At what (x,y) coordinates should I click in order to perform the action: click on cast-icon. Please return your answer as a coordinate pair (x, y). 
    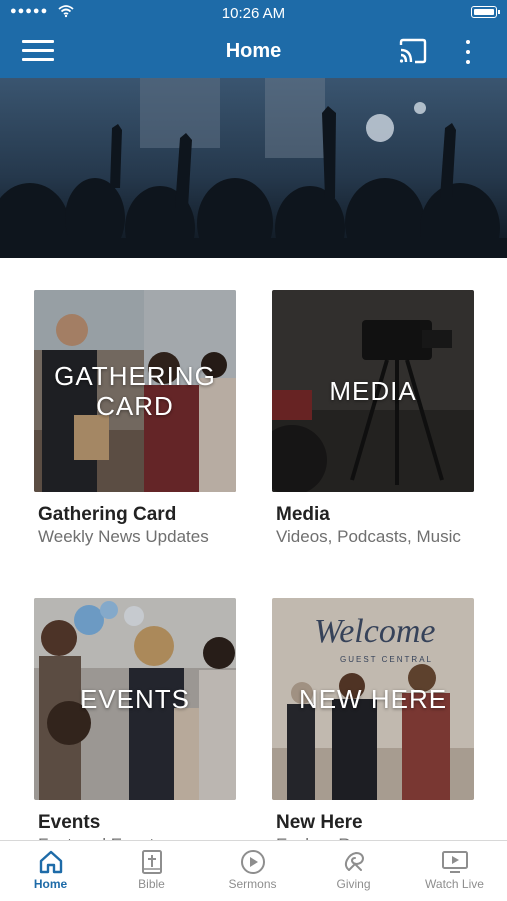
    Looking at the image, I should click on (413, 51).